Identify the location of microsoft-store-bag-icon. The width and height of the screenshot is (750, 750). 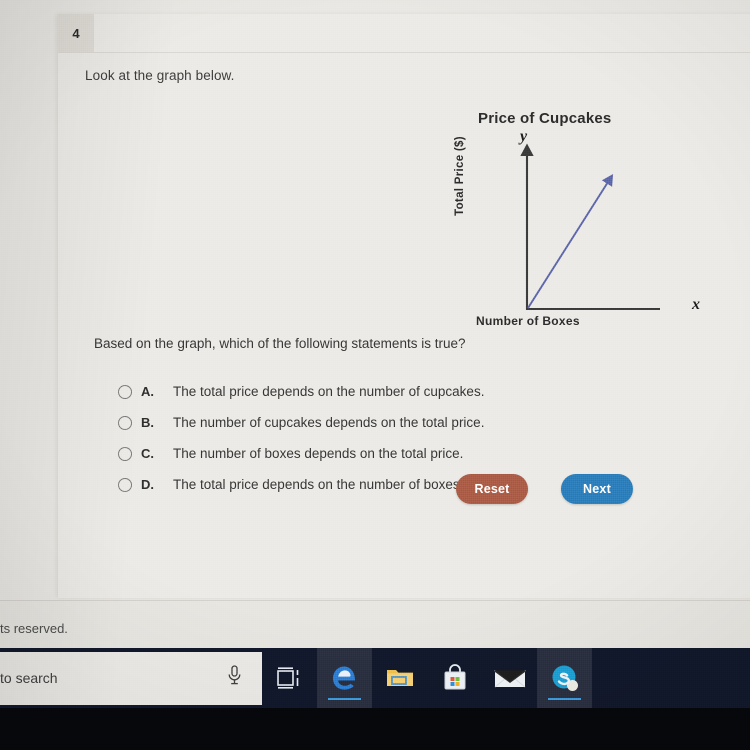
(454, 677).